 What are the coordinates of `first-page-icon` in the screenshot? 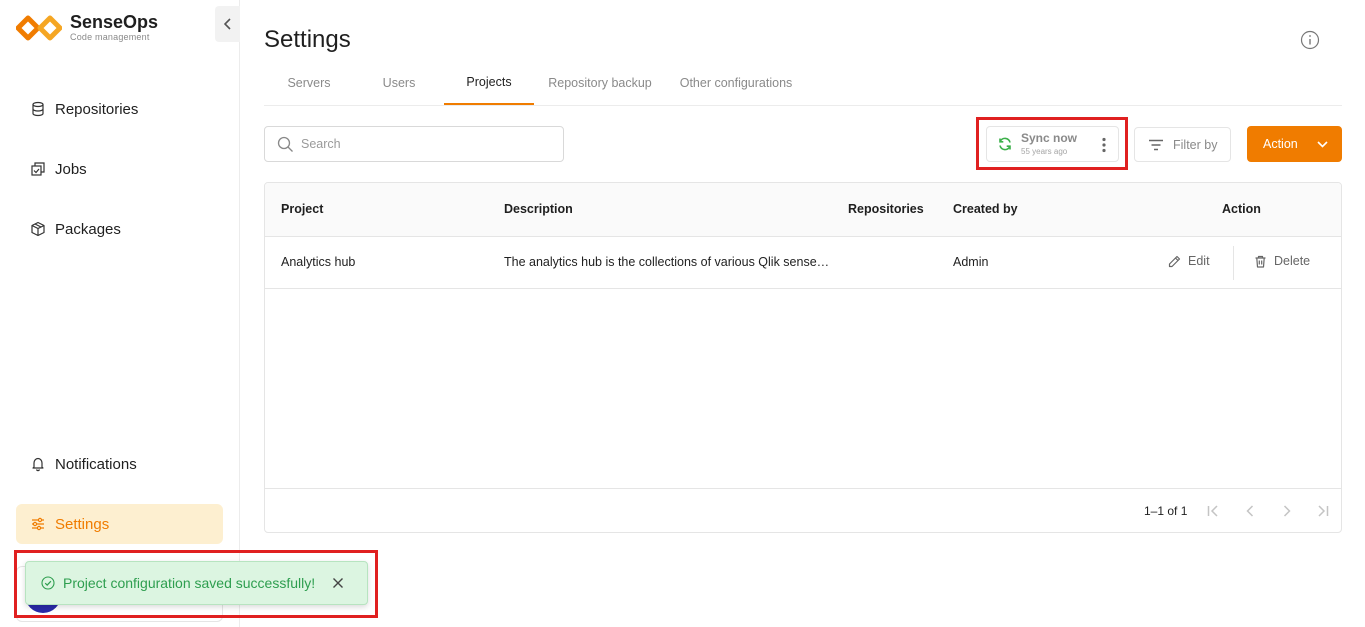 It's located at (1213, 511).